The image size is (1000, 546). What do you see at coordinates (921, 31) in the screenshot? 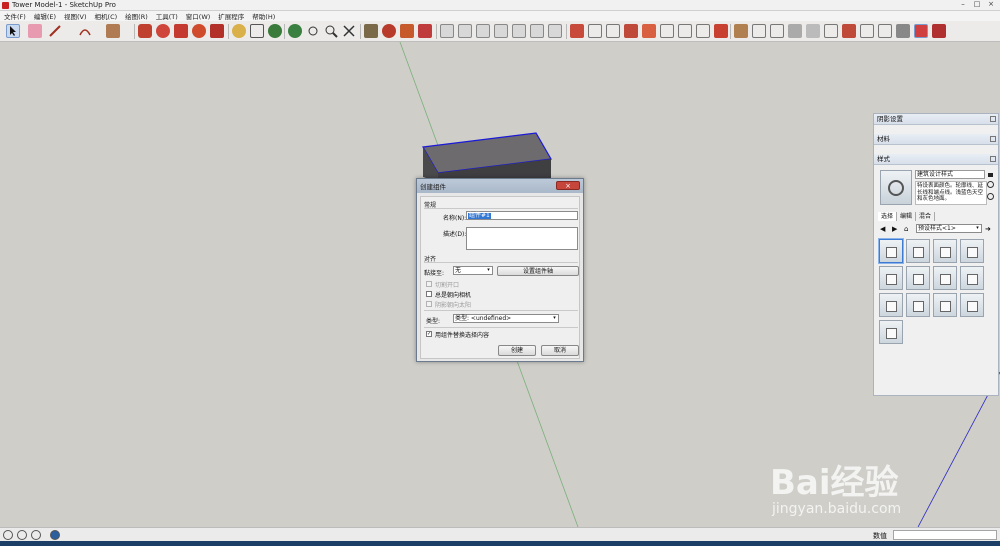
I see `ruby-console-icon` at bounding box center [921, 31].